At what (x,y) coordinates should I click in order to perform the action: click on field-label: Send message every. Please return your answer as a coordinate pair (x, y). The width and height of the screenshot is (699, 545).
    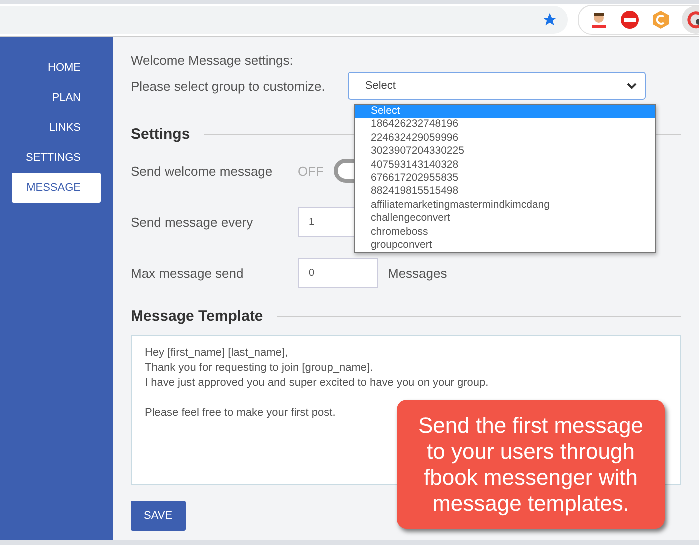
    Looking at the image, I should click on (192, 222).